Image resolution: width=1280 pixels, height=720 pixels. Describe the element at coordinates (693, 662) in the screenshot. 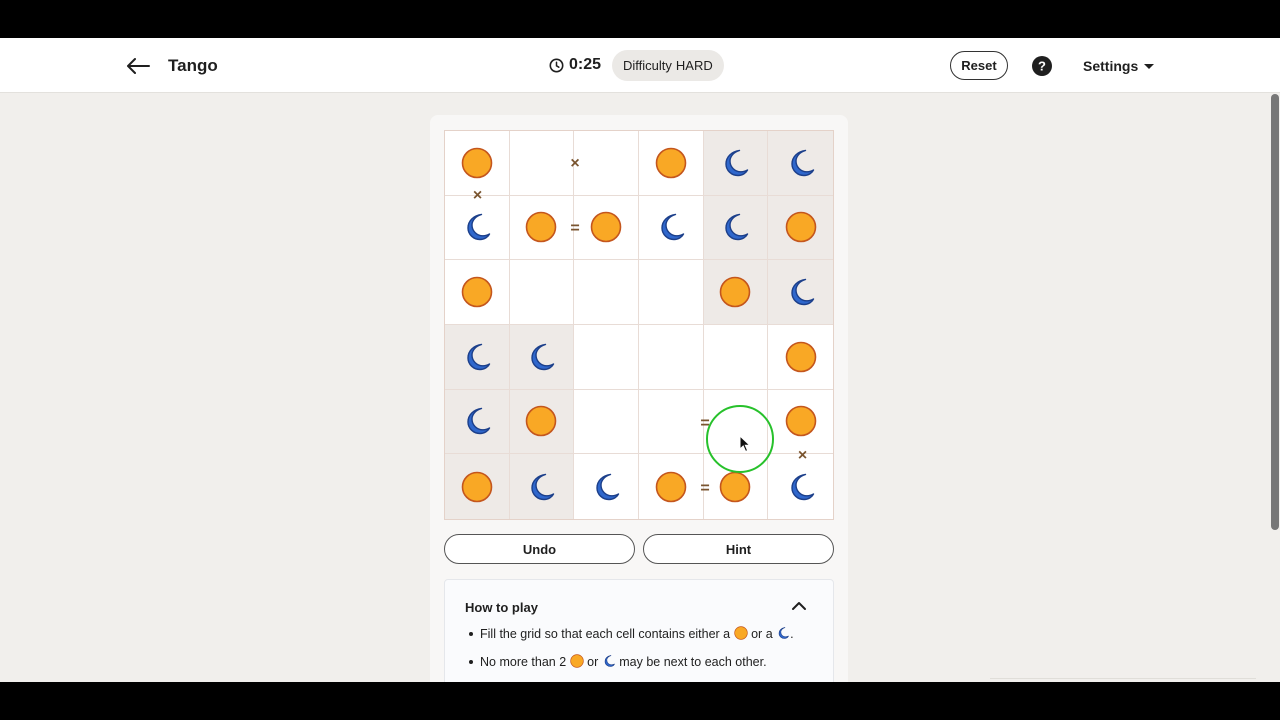

I see `rule-text: may be next to each other.` at that location.